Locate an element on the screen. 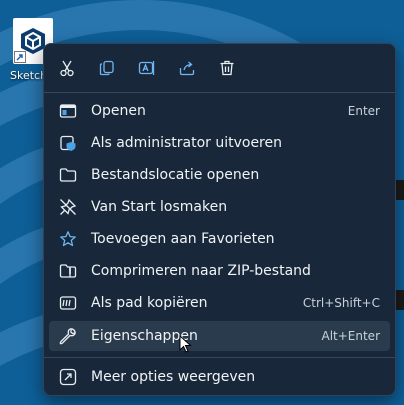 The height and width of the screenshot is (405, 404). copy-button is located at coordinates (107, 68).